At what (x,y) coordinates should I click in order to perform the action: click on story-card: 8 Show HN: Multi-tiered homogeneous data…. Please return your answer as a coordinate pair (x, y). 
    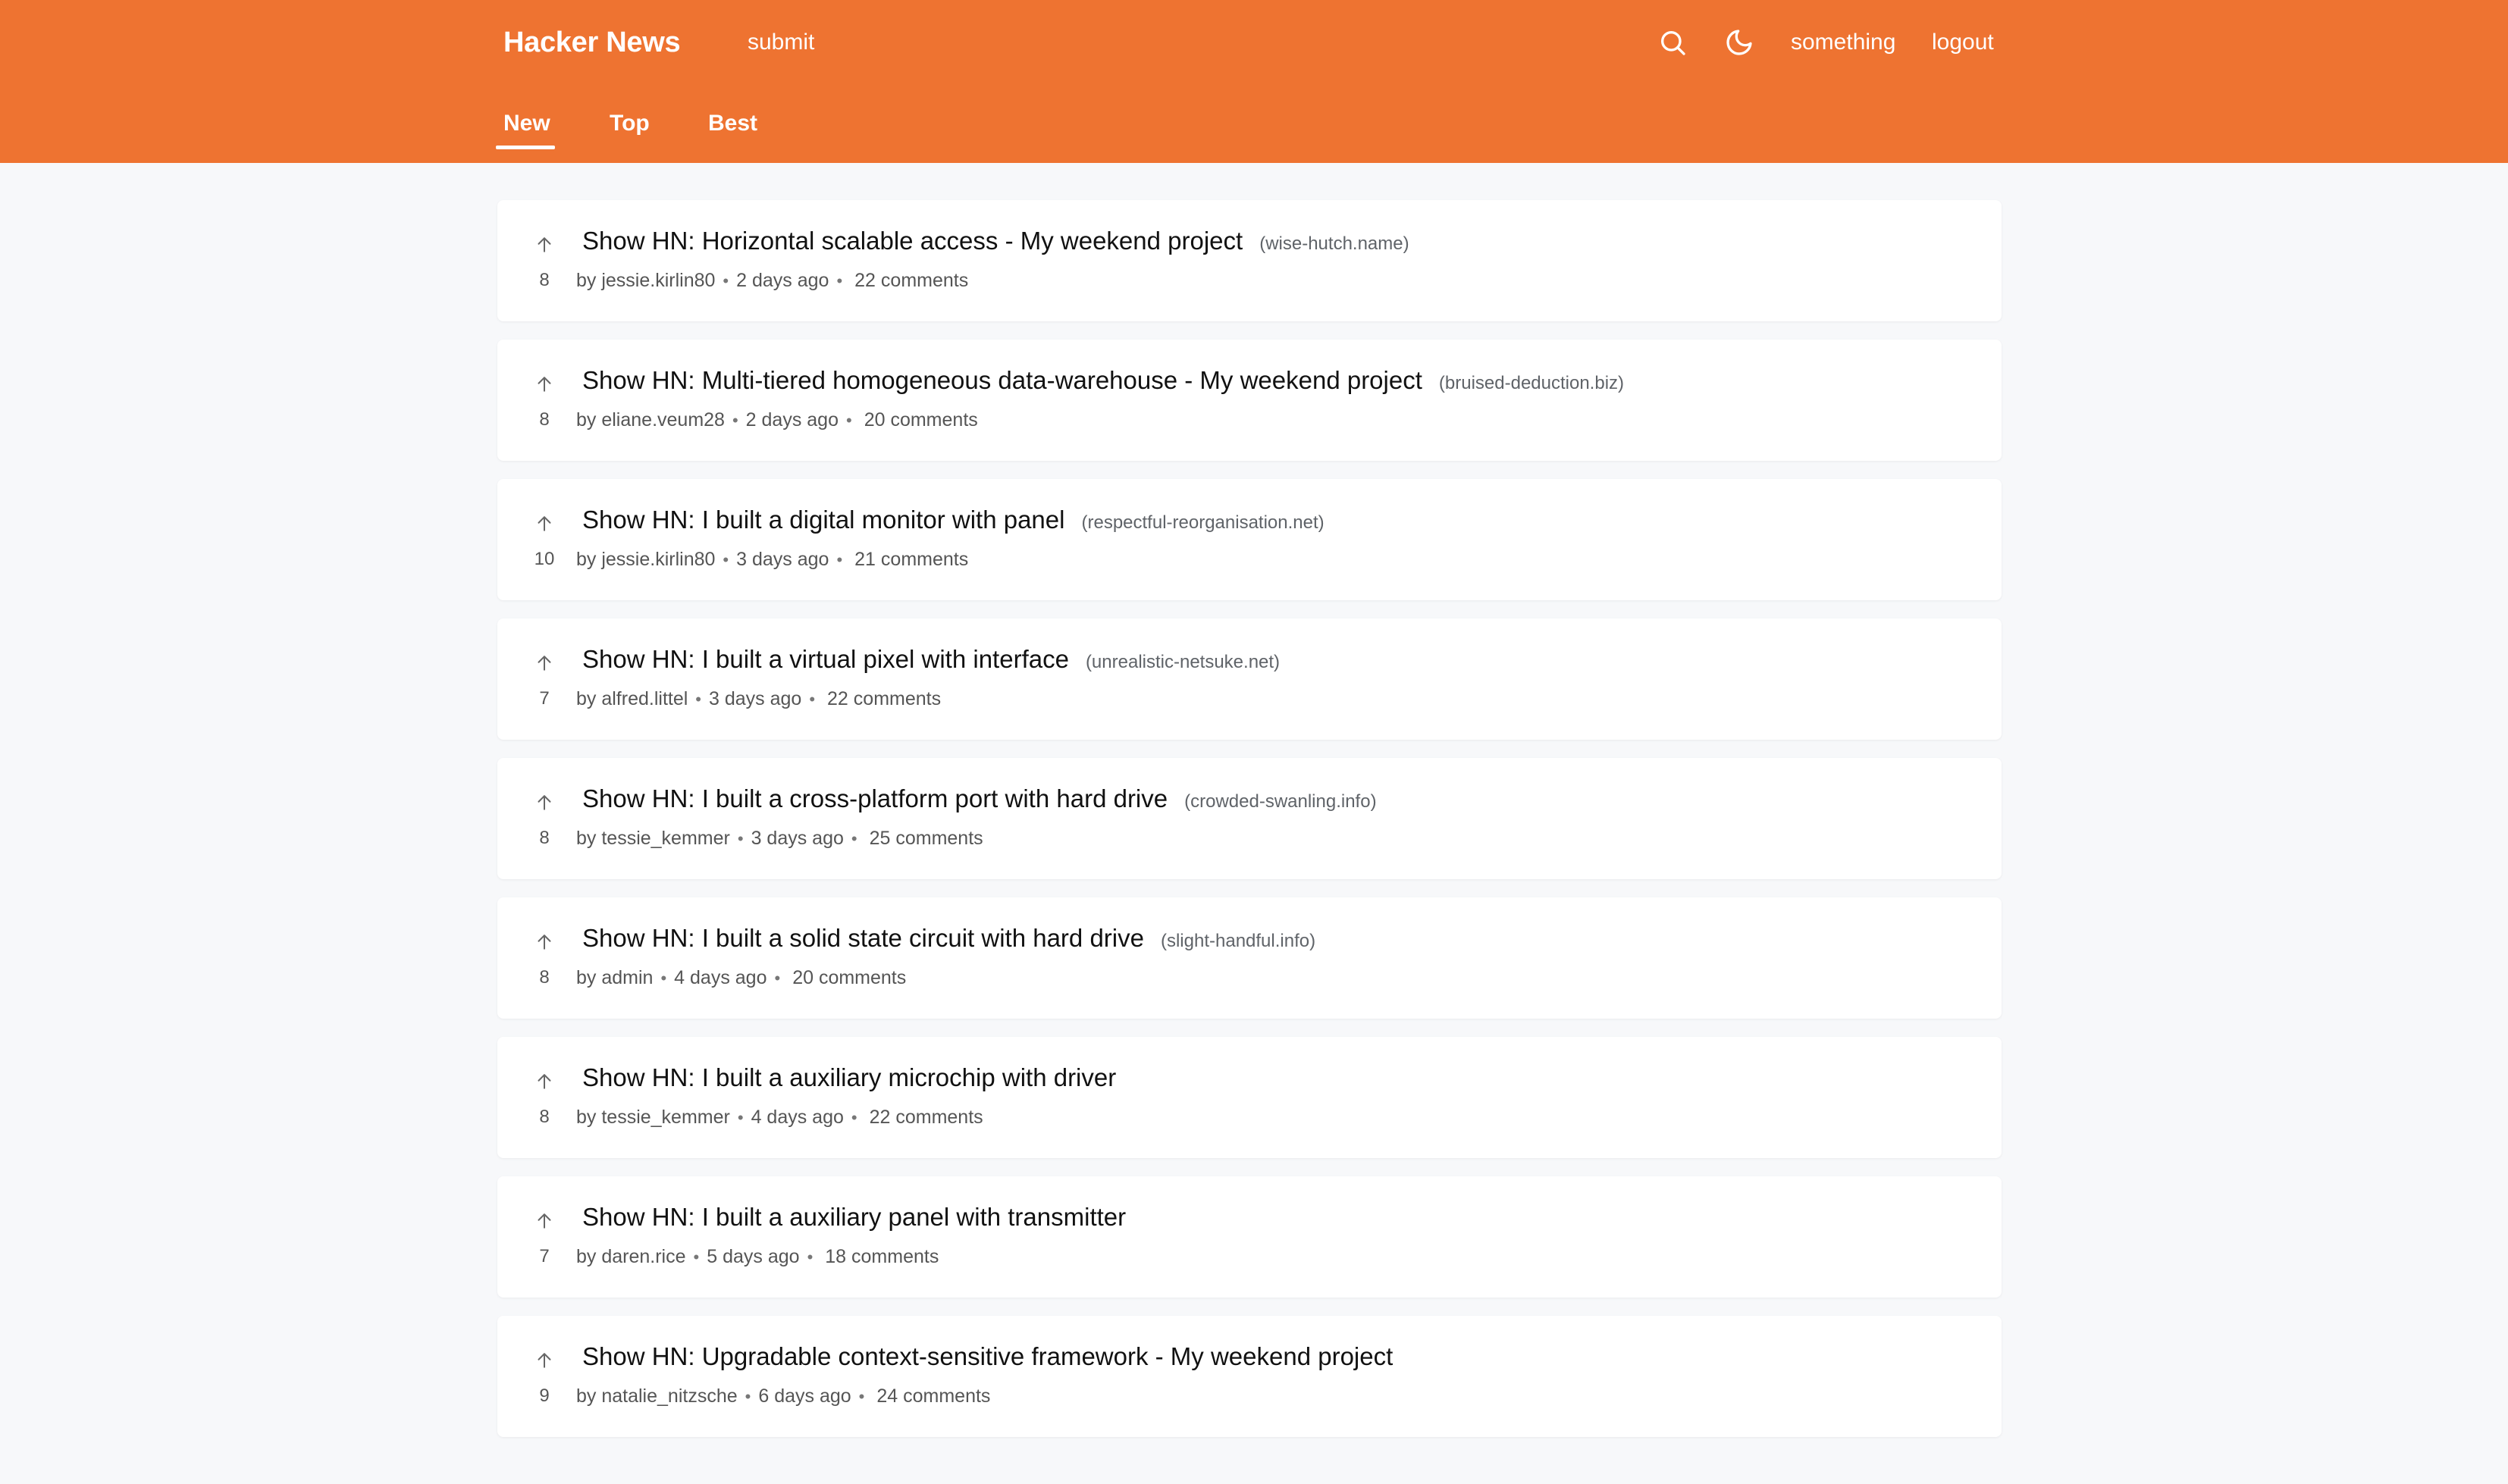
    Looking at the image, I should click on (1249, 400).